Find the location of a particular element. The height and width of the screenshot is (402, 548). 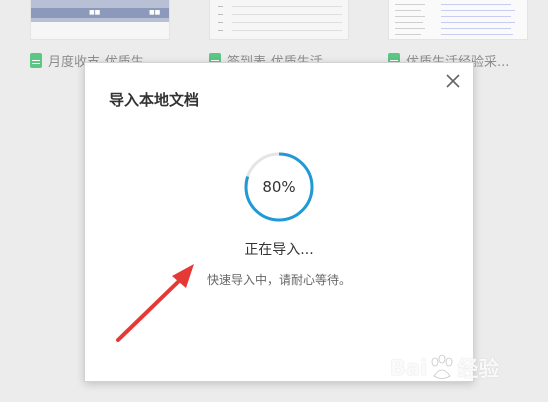

watermark: Bai 经验 is located at coordinates (465, 368).